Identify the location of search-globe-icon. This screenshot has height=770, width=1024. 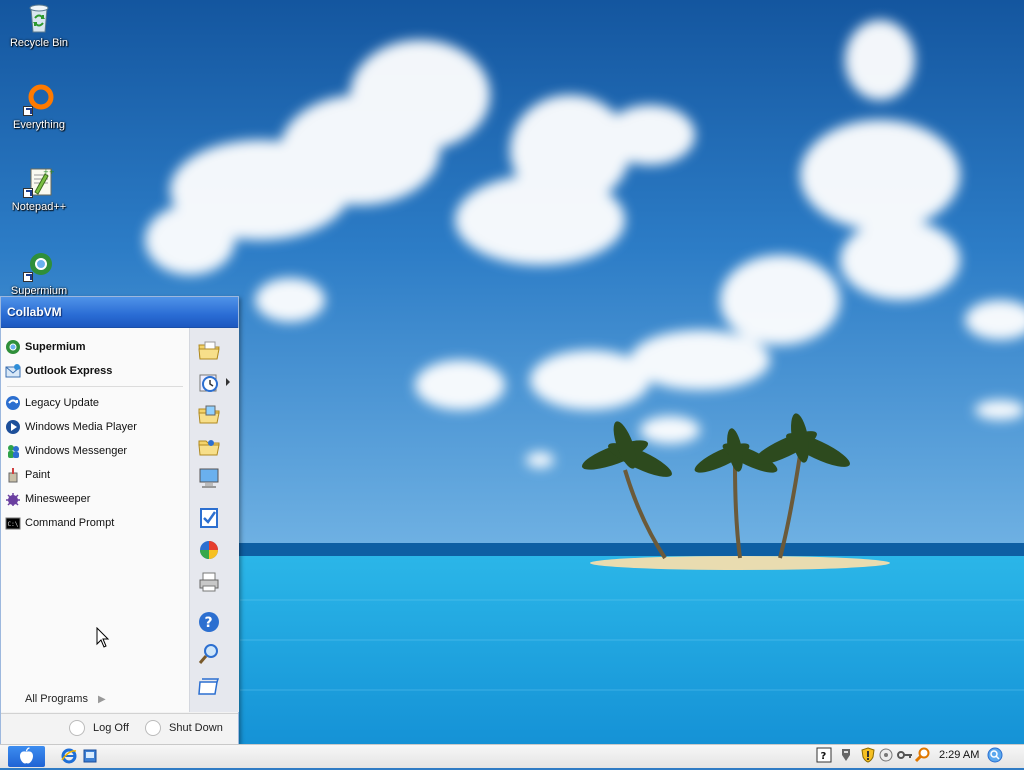
(995, 755).